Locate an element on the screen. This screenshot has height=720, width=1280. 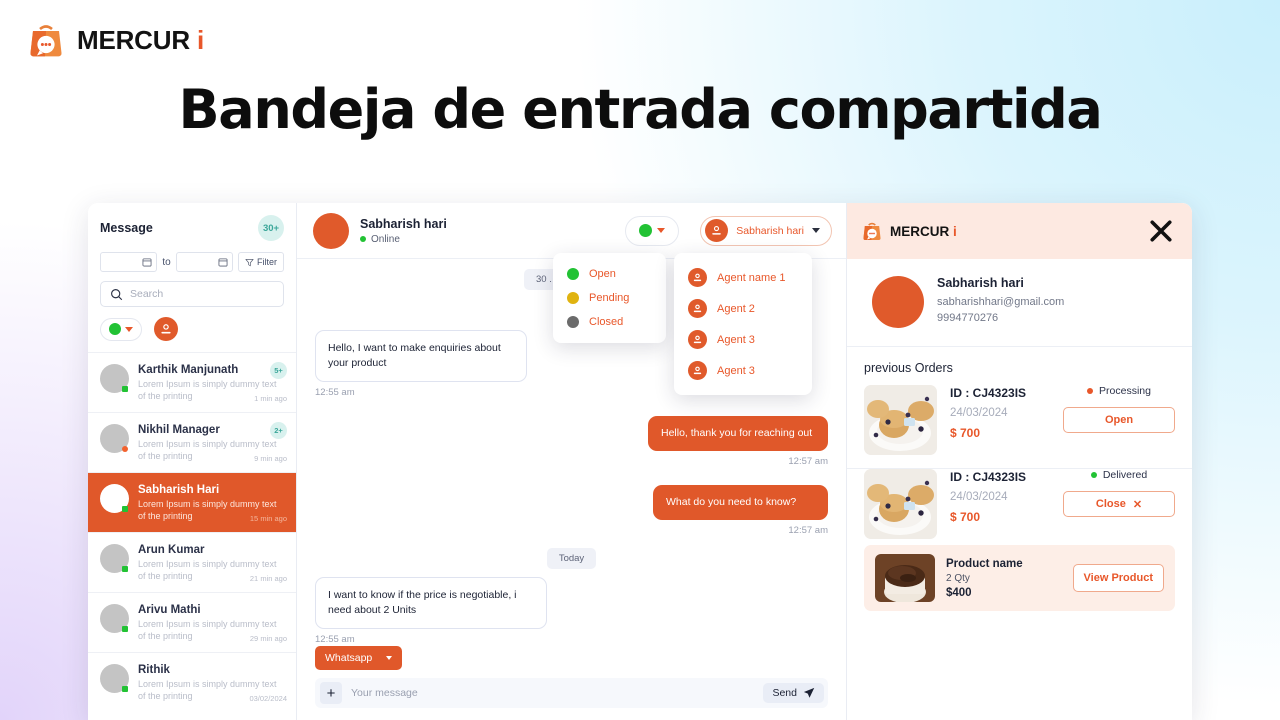
menu-item-closed: Closed is located at coordinates (609, 322).